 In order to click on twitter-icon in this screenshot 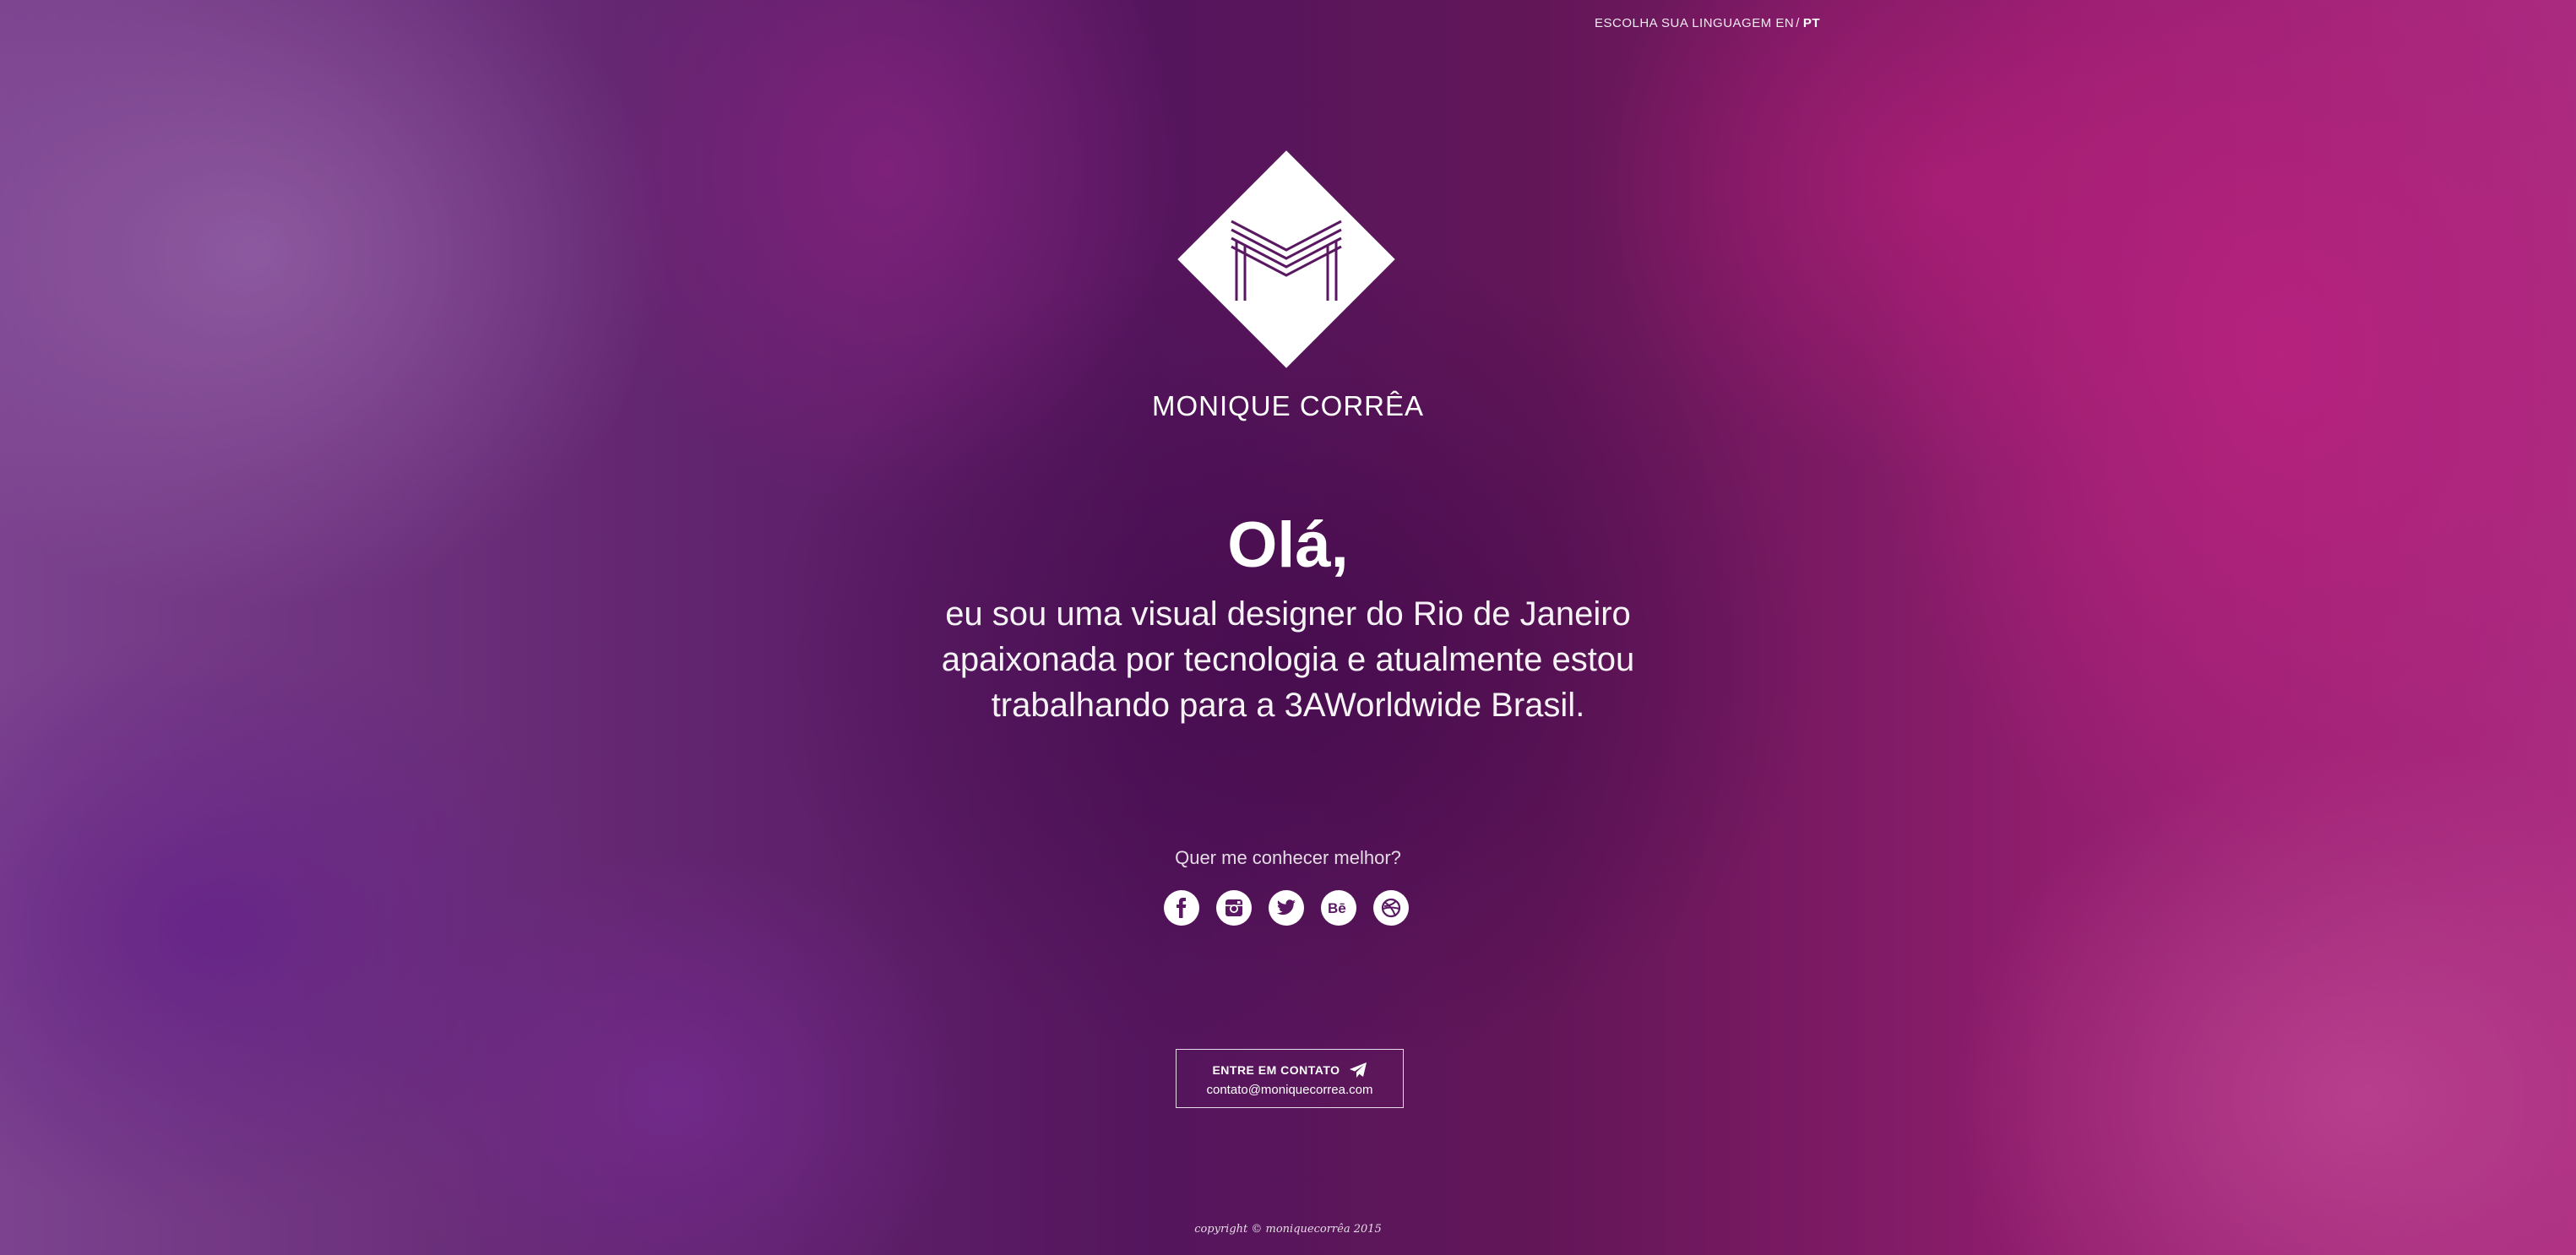, I will do `click(1286, 907)`.